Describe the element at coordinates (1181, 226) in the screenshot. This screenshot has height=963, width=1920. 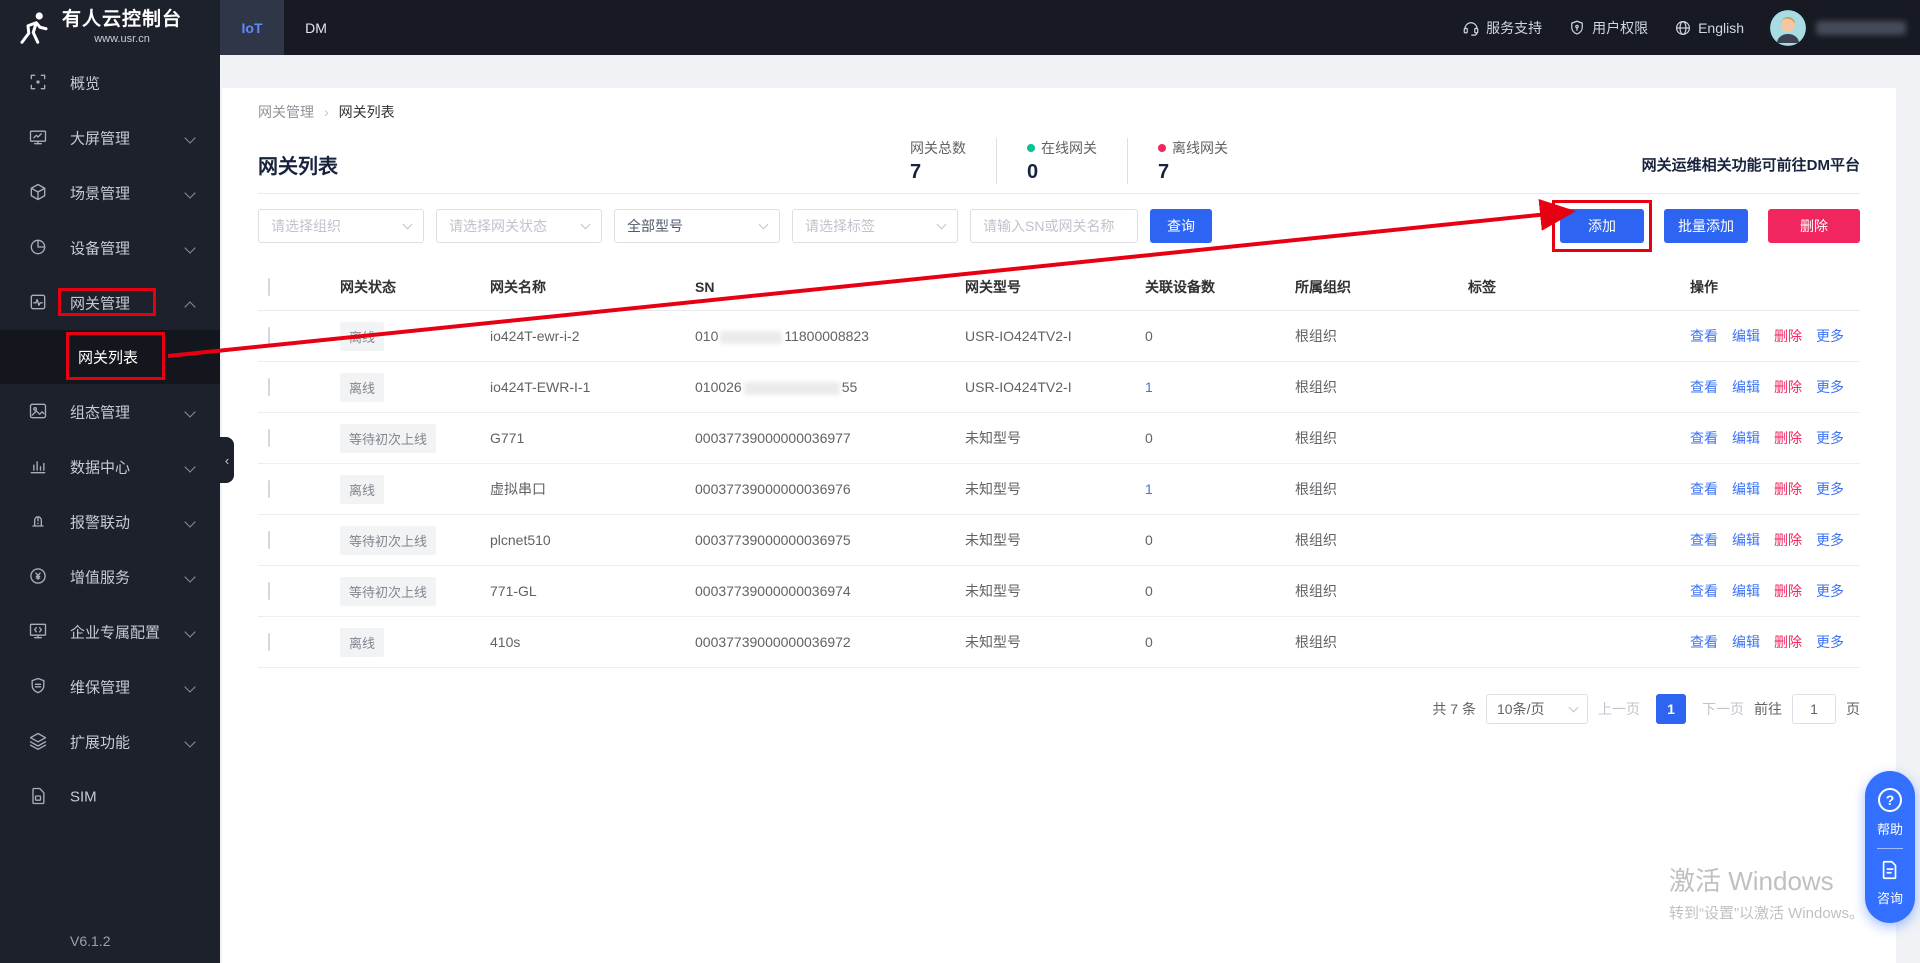
I see `query-button: 查询` at that location.